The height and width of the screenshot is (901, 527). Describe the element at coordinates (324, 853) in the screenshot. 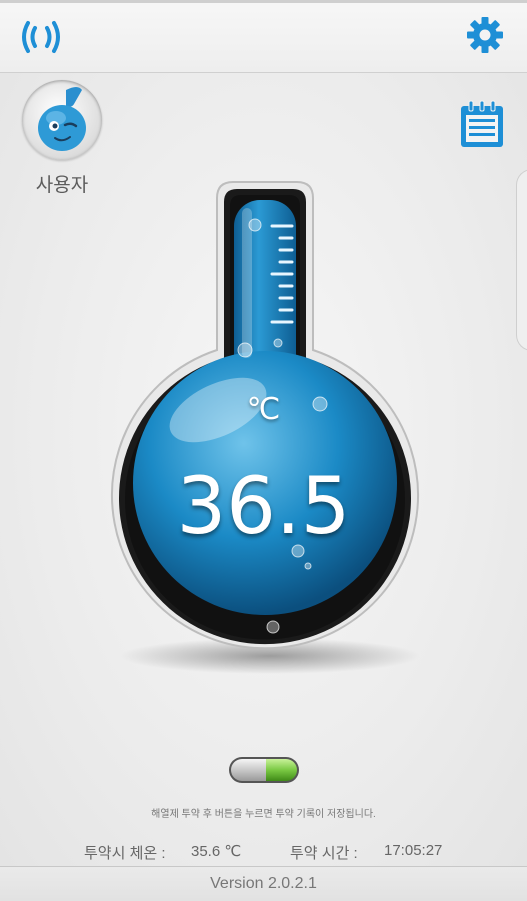

I see `dose-time-label: 투약 시간 :` at that location.